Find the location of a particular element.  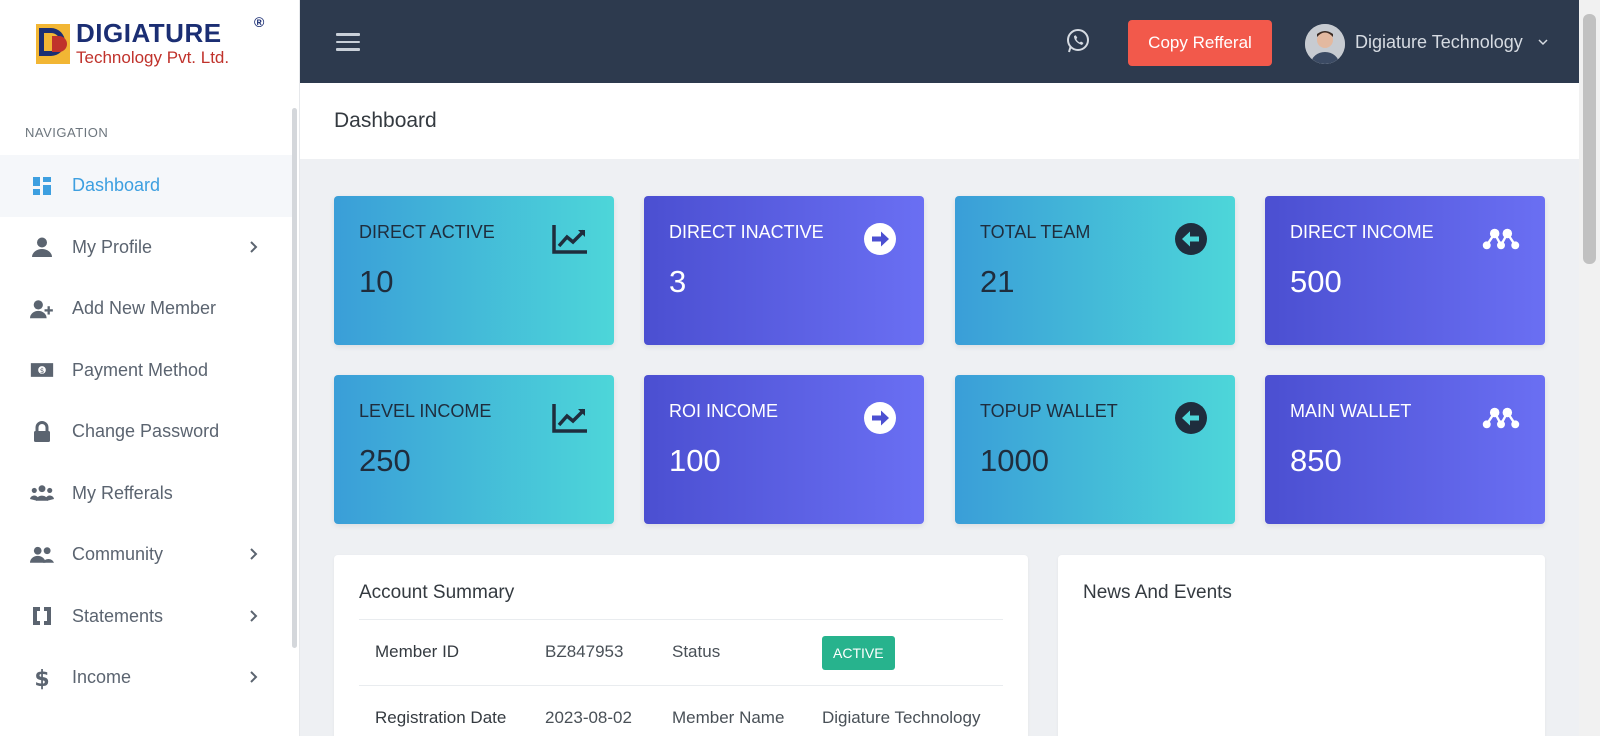

card-value: 3 is located at coordinates (678, 281).